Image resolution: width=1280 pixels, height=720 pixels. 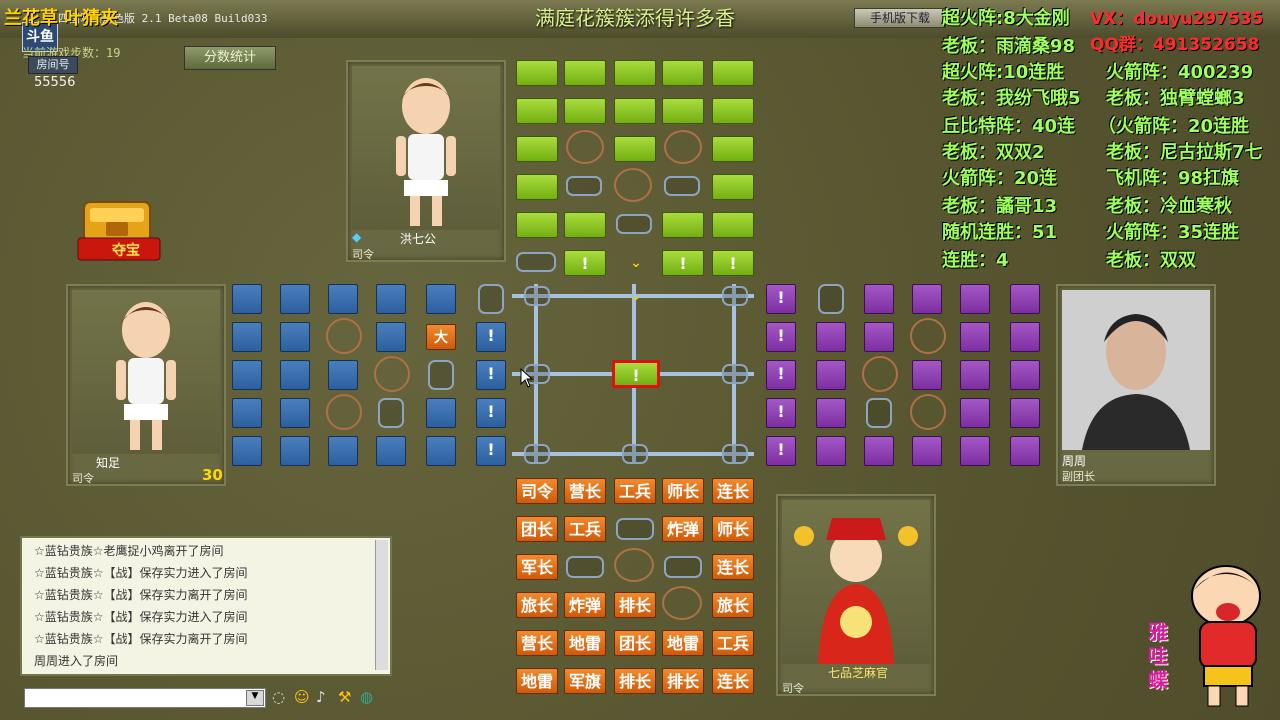 I want to click on board-piece-revealed: 大, so click(x=441, y=337).